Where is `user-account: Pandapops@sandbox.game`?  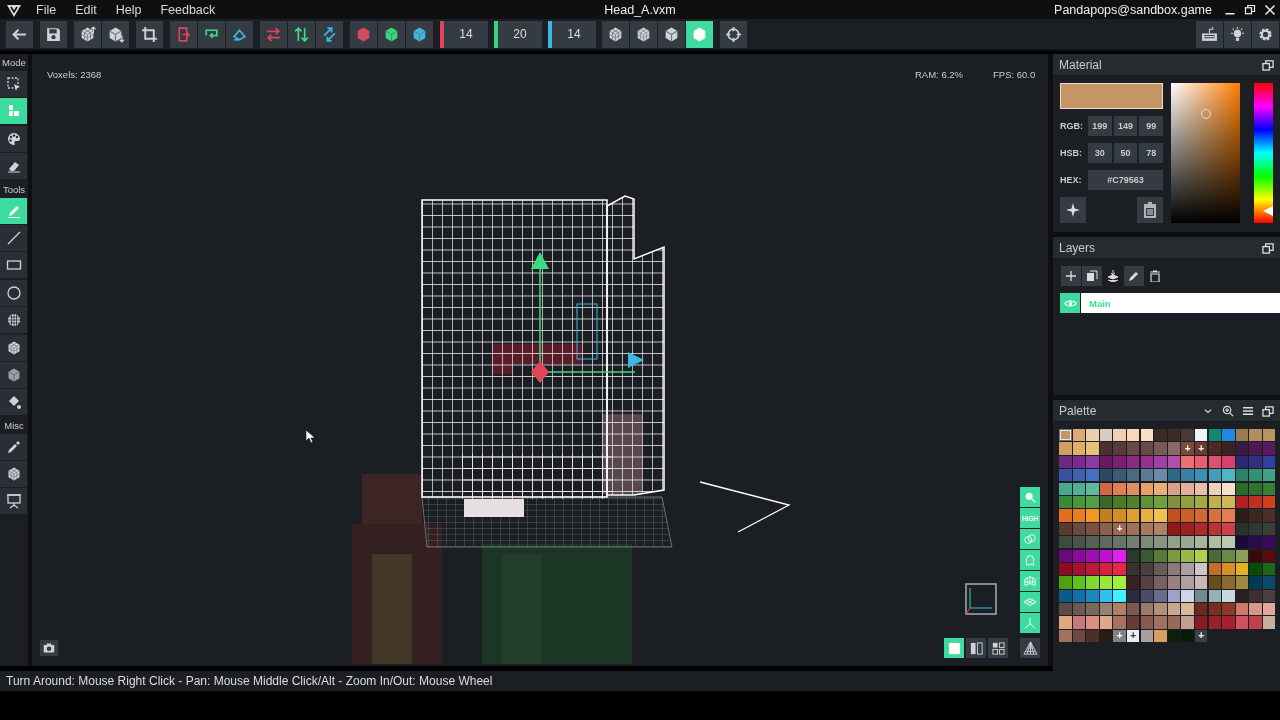
user-account: Pandapops@sandbox.game is located at coordinates (1133, 9).